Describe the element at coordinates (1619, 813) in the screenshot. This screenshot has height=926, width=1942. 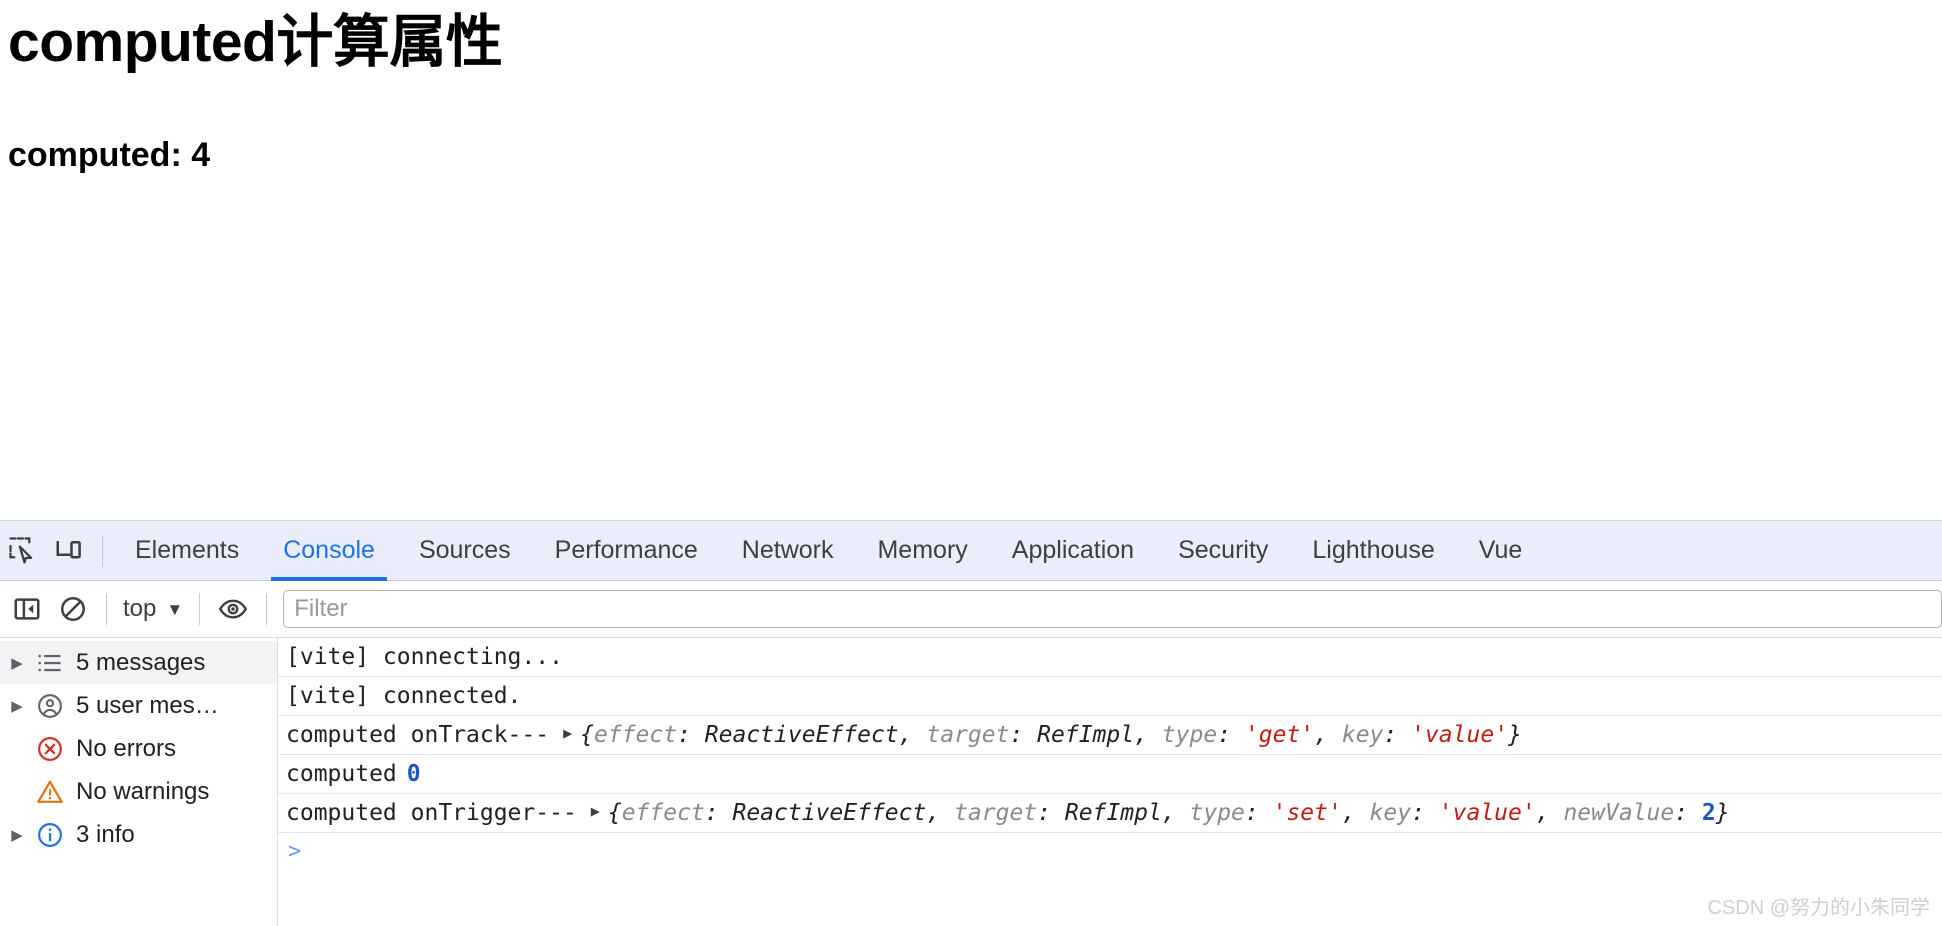
I see `object-prop-key: newValue` at that location.